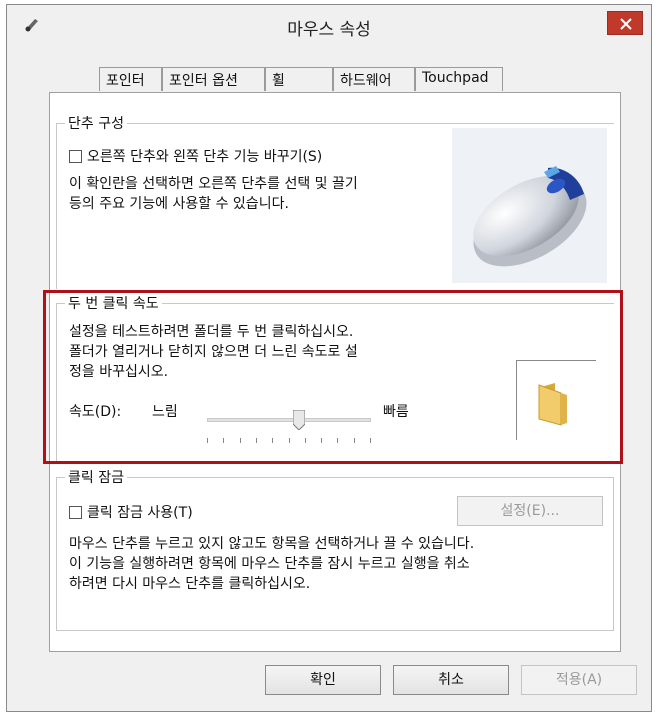 This screenshot has width=660, height=720. I want to click on title-bar: 마우스 속성, so click(329, 24).